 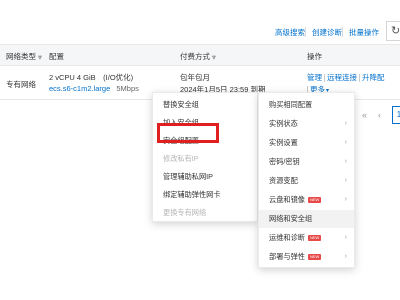 I want to click on menu-item-bind-secondary-eni: 绑定辅助弹性网卡, so click(x=205, y=195).